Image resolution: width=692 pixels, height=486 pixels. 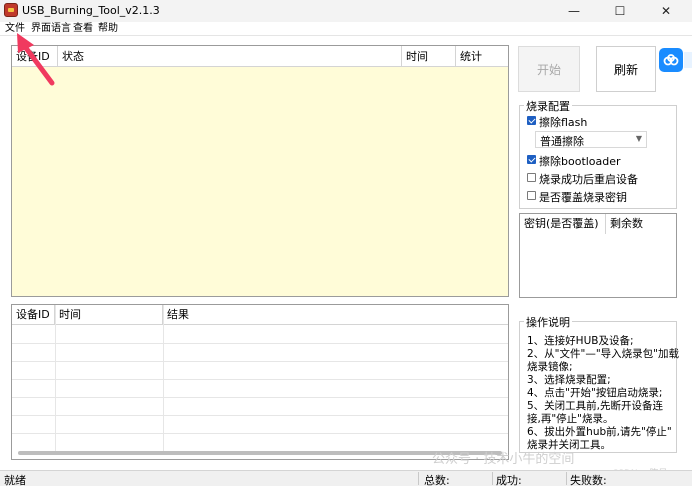 I want to click on start-button: 开始, so click(x=549, y=69).